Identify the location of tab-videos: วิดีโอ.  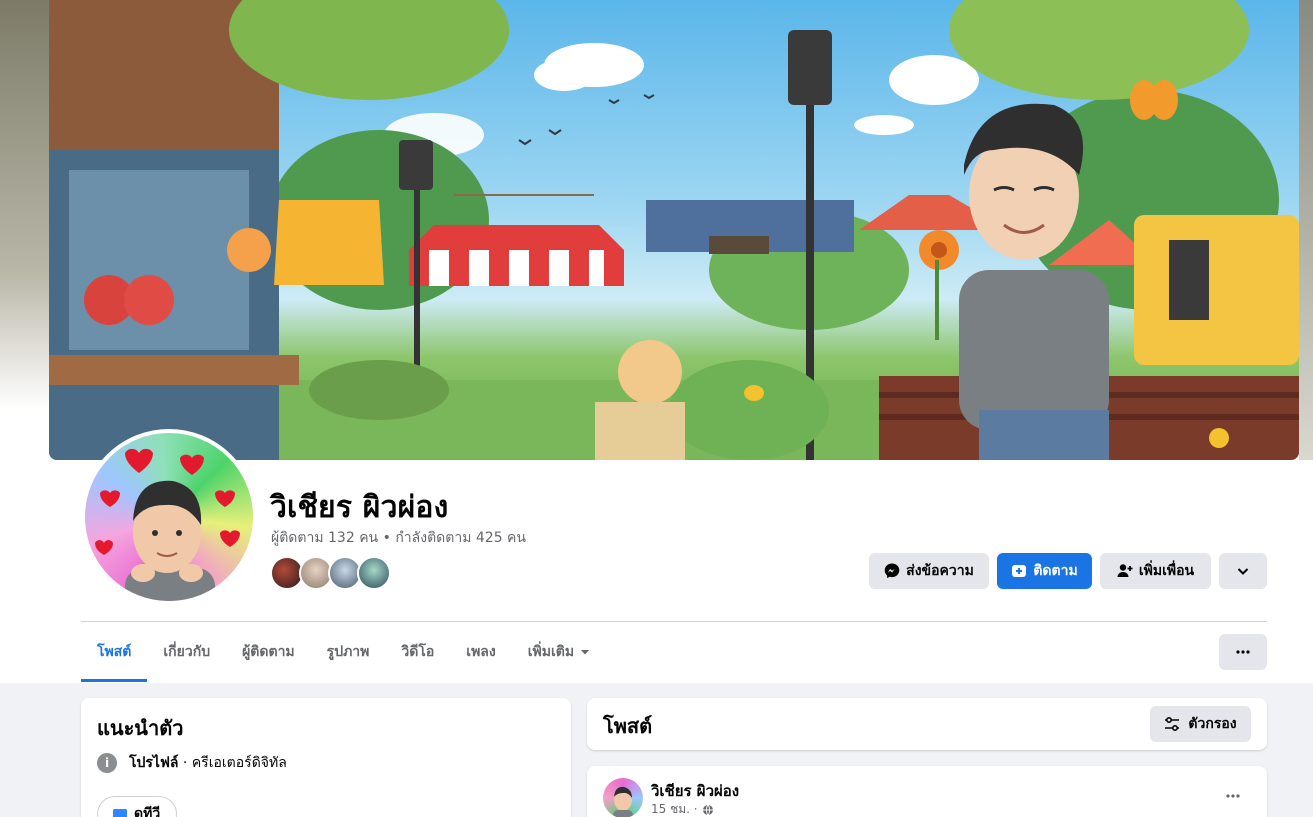
(417, 652).